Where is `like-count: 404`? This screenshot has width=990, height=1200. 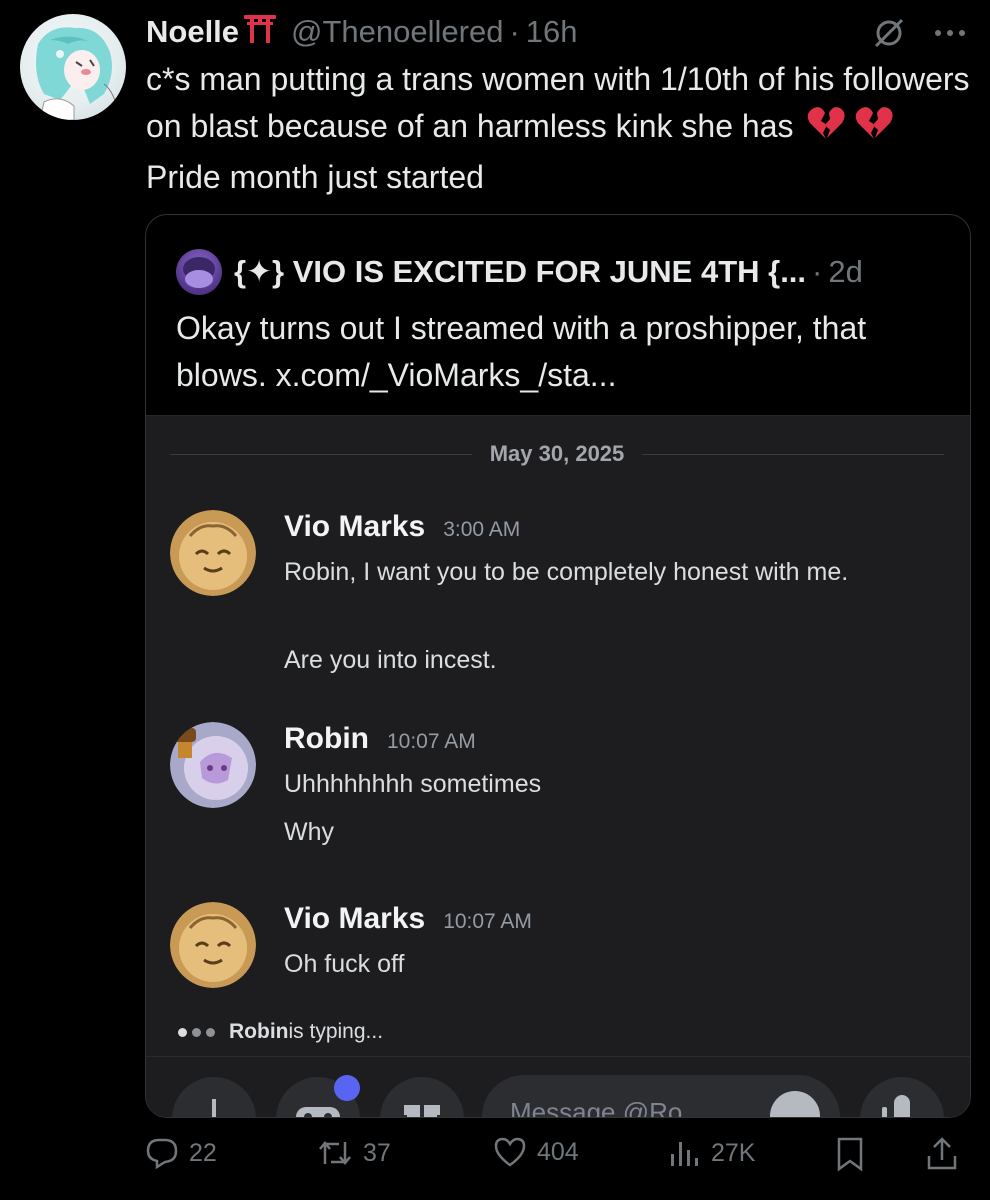 like-count: 404 is located at coordinates (558, 1151).